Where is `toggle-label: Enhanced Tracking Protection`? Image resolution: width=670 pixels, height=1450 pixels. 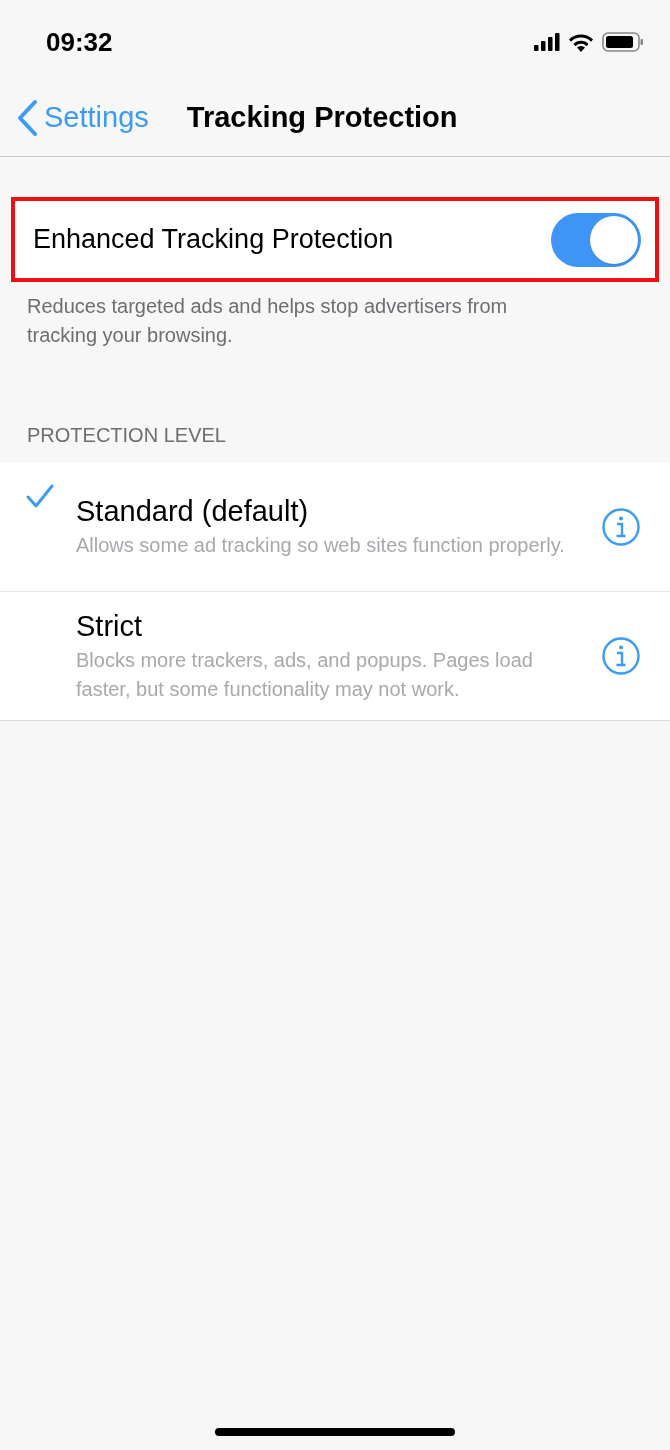
toggle-label: Enhanced Tracking Protection is located at coordinates (213, 240).